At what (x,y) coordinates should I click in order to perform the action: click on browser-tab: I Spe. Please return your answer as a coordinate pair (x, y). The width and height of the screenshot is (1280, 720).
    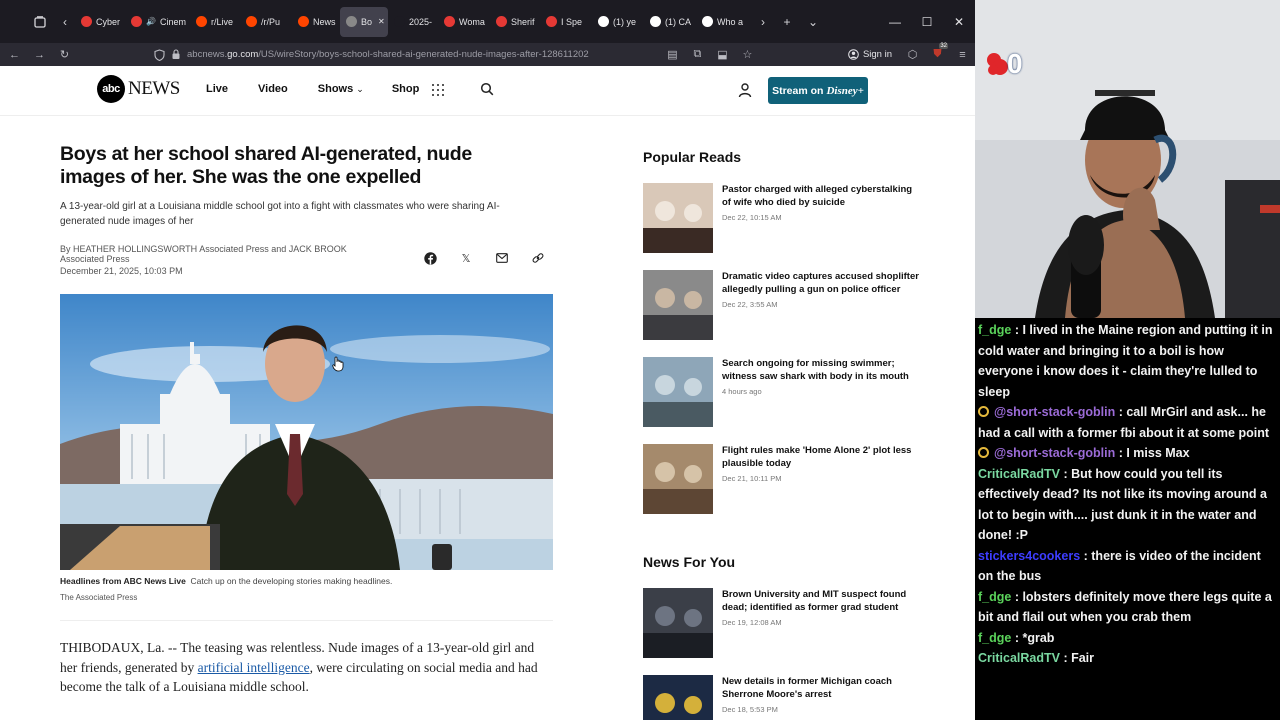
    Looking at the image, I should click on (566, 22).